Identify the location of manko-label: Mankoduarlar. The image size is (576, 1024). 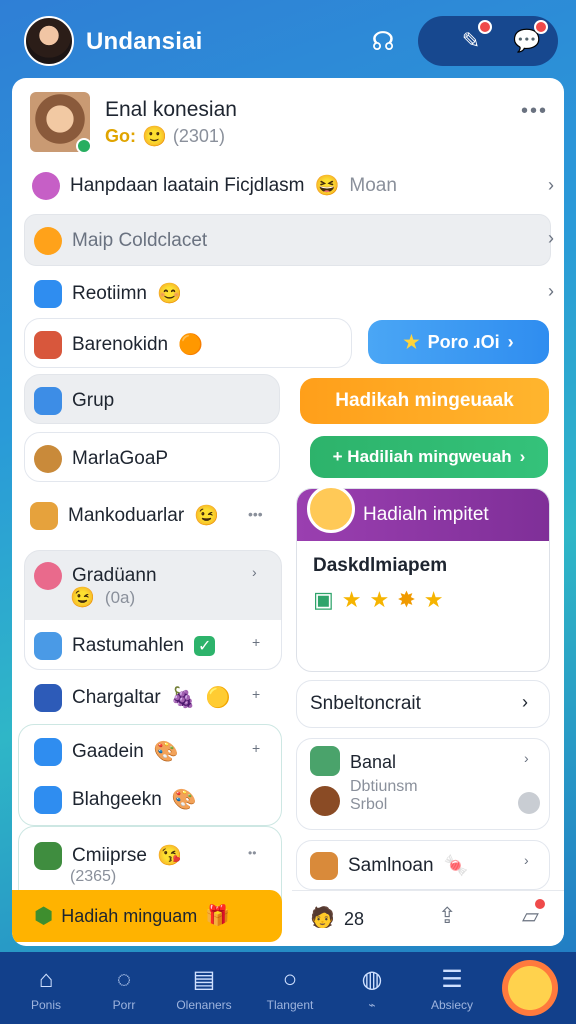
(126, 515).